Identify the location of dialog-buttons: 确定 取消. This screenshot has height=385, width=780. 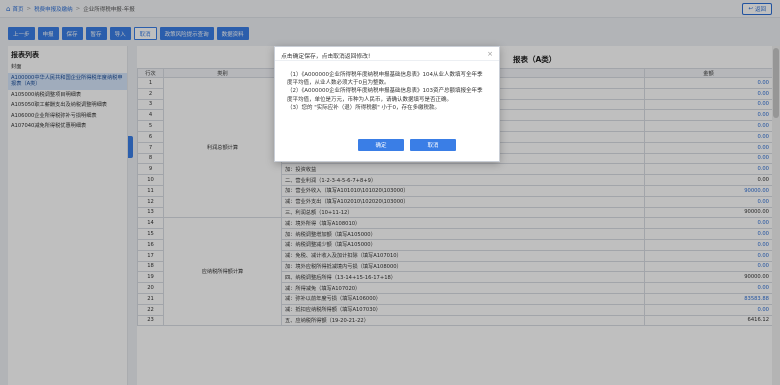
(388, 145).